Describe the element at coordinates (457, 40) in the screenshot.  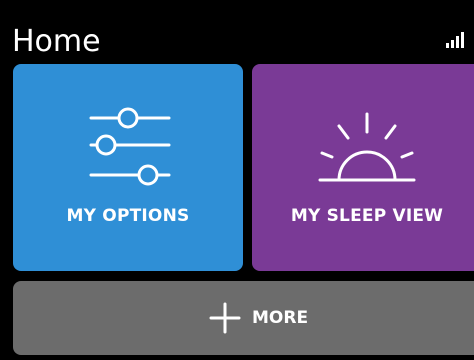
I see `signal-strength-icon` at that location.